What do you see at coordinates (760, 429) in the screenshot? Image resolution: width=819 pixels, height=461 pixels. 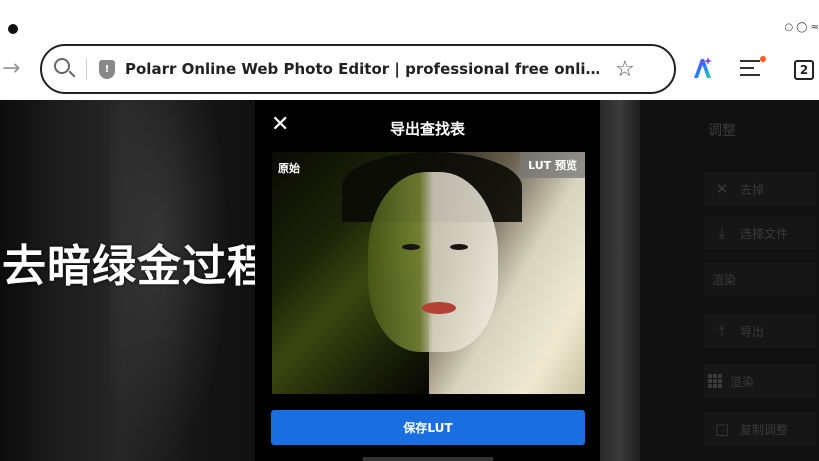 I see `panel-item-copy-adjust: □ 复制调整` at bounding box center [760, 429].